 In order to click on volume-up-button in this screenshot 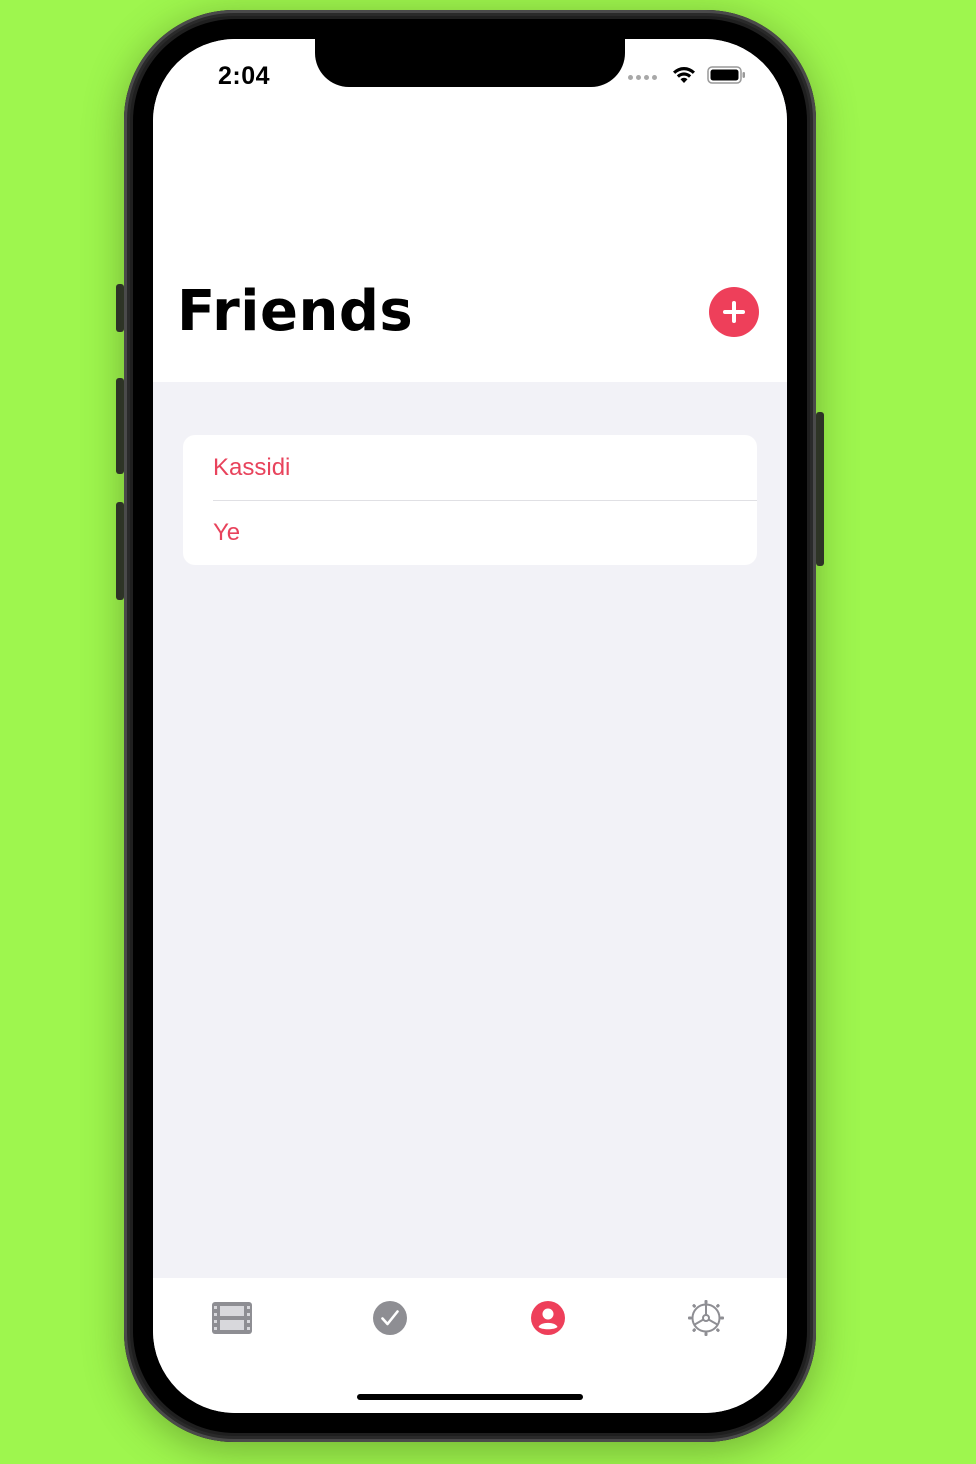, I will do `click(120, 426)`.